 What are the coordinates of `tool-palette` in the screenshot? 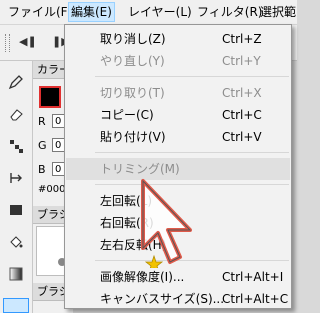 It's located at (16, 187).